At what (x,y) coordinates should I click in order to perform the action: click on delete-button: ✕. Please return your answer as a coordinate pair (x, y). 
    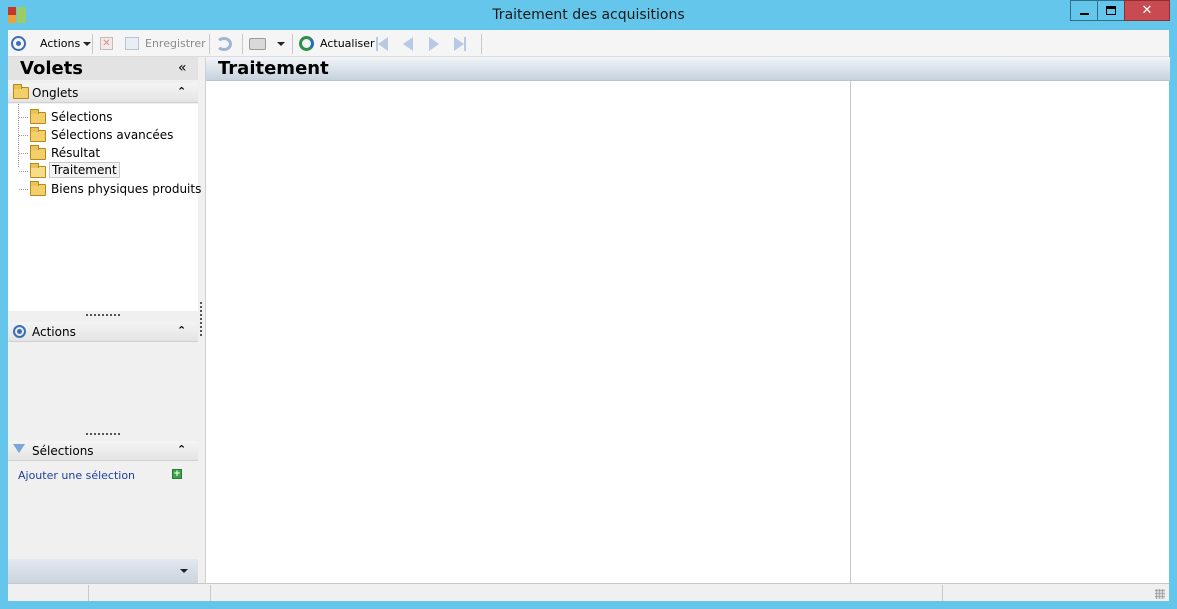
    Looking at the image, I should click on (106, 43).